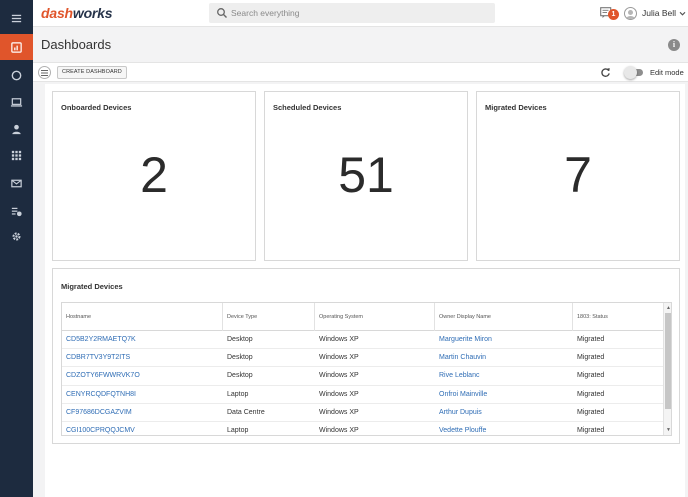 This screenshot has width=688, height=497. Describe the element at coordinates (504, 413) in the screenshot. I see `owner-link: Arthur Dupuis` at that location.